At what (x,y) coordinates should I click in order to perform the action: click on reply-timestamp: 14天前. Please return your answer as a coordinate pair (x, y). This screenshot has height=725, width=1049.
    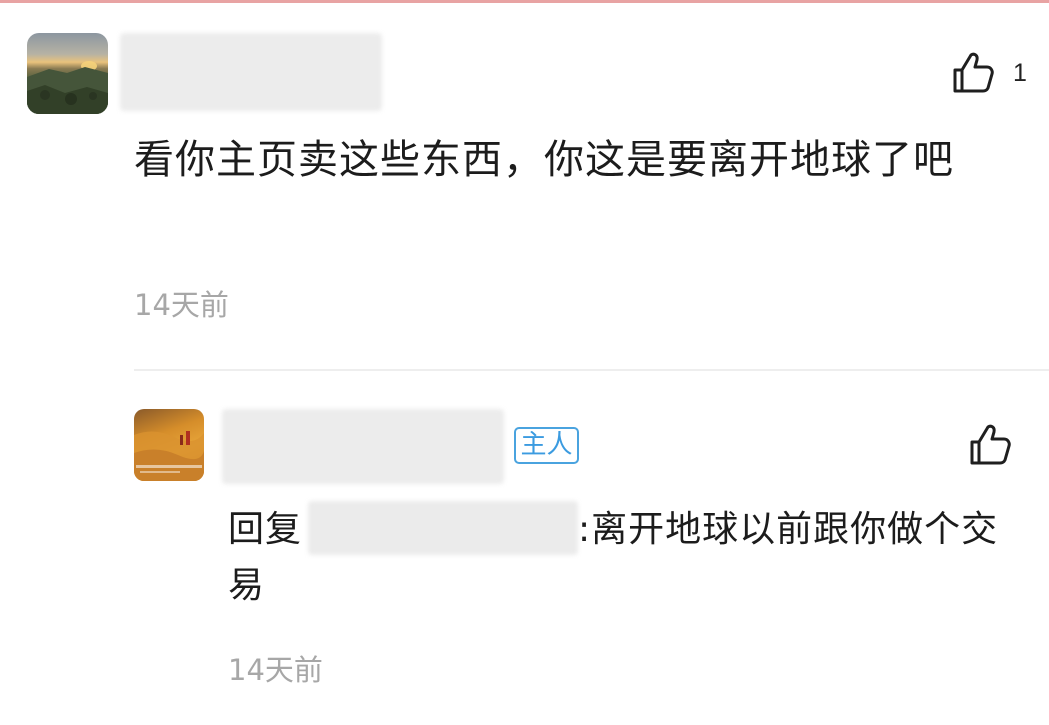
    Looking at the image, I should click on (275, 670).